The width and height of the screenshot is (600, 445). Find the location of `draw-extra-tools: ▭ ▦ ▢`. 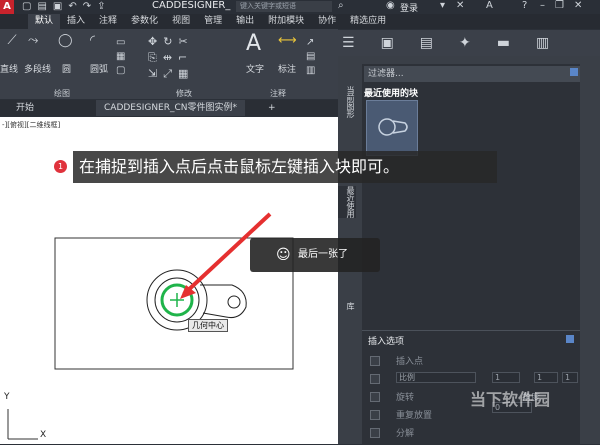

draw-extra-tools: ▭ ▦ ▢ is located at coordinates (120, 57).